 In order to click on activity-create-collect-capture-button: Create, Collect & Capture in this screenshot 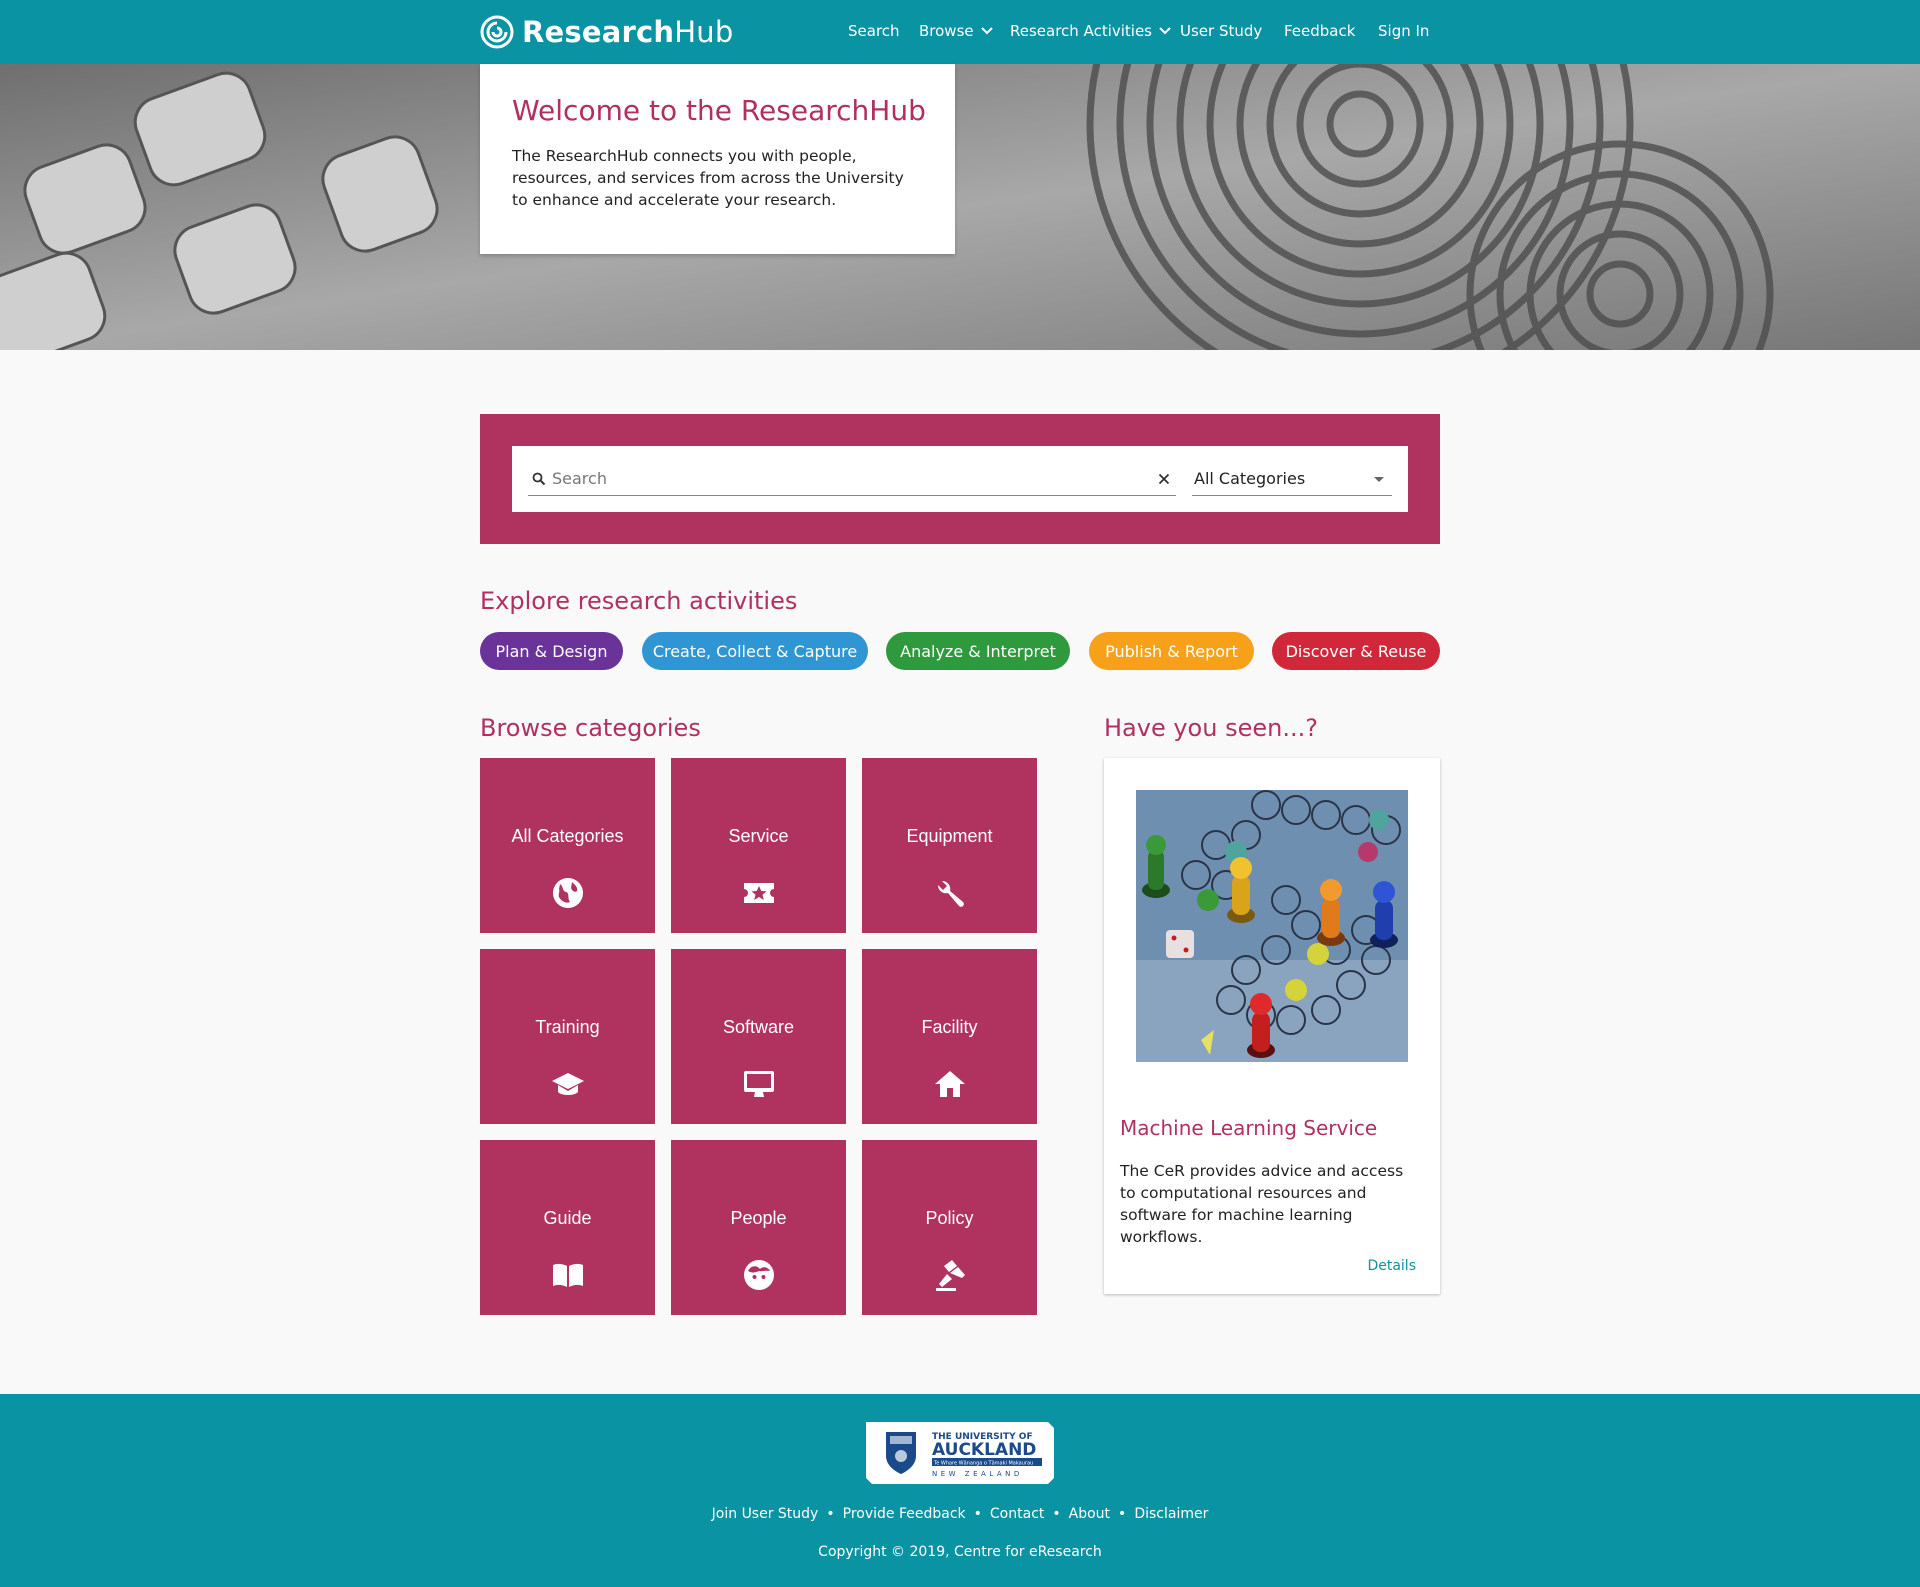, I will do `click(755, 651)`.